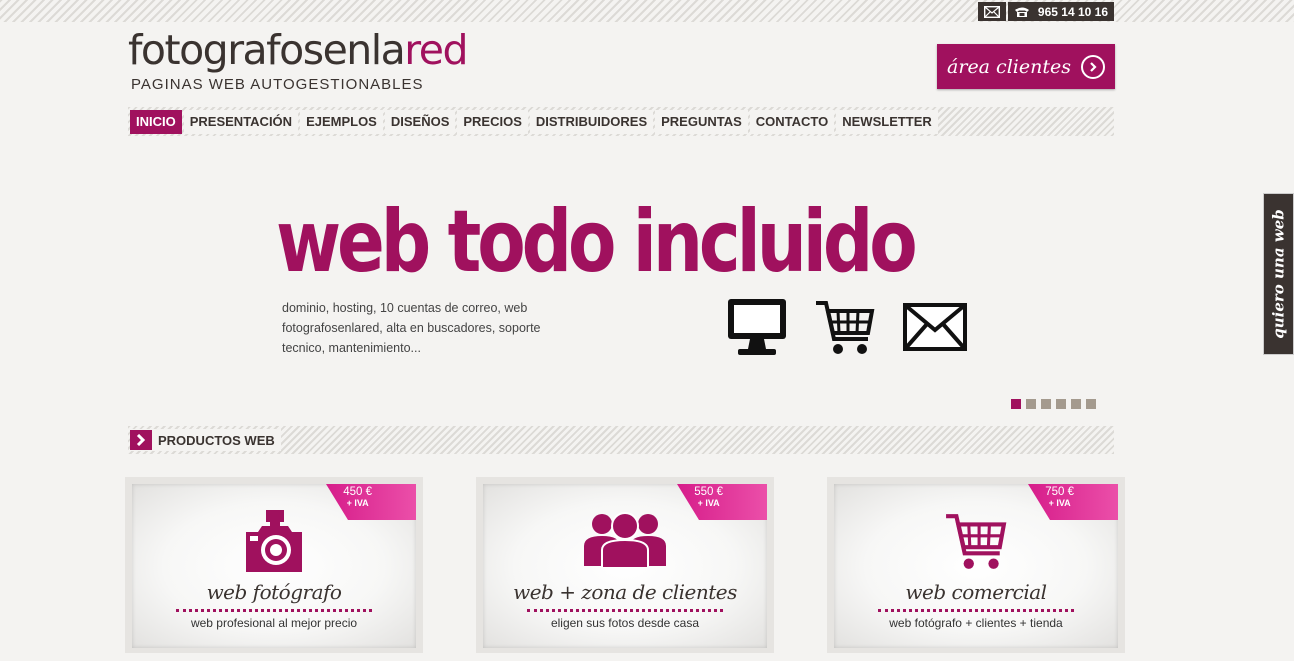 This screenshot has width=1294, height=661. I want to click on top-contact-bar: 965 14 10 16, so click(1045, 11).